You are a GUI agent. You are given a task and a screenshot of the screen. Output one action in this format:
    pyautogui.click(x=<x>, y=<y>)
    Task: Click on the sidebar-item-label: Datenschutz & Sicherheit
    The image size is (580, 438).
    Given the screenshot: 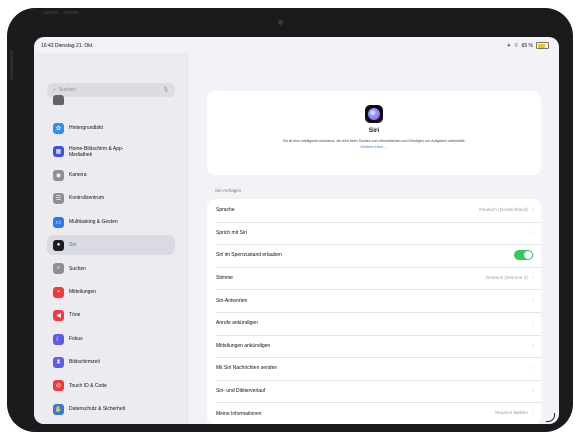 What is the action you would take?
    pyautogui.click(x=97, y=409)
    